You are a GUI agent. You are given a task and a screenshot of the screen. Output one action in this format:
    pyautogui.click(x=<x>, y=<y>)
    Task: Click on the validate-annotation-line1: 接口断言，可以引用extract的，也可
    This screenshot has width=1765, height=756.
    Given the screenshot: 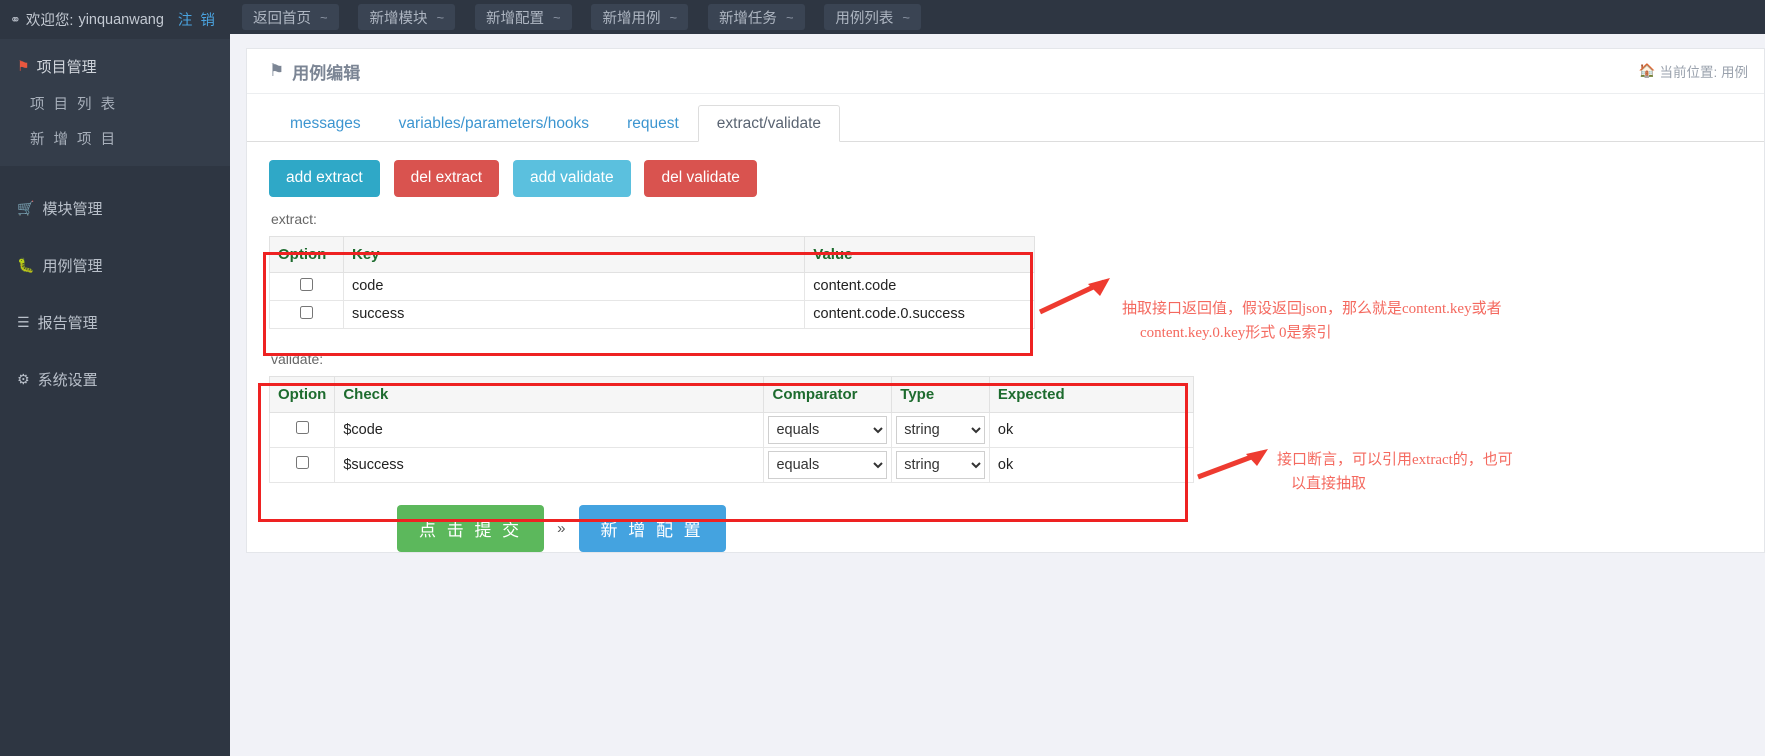 What is the action you would take?
    pyautogui.click(x=1395, y=460)
    